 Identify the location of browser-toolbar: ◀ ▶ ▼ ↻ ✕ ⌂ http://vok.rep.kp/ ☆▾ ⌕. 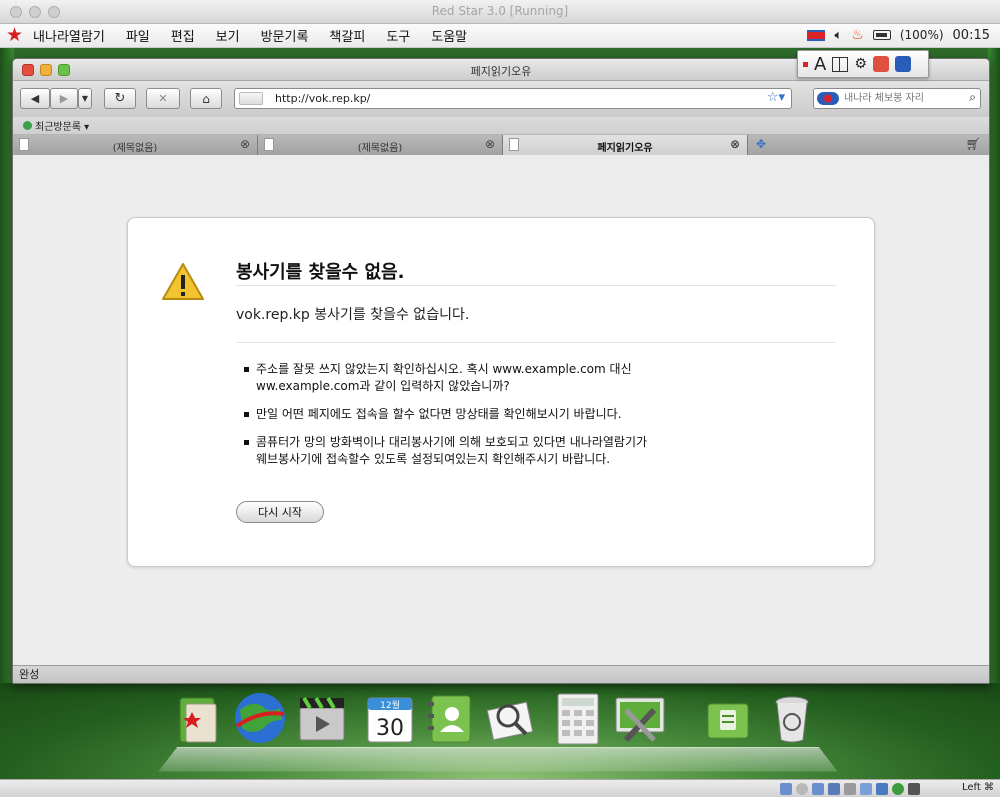
(501, 99).